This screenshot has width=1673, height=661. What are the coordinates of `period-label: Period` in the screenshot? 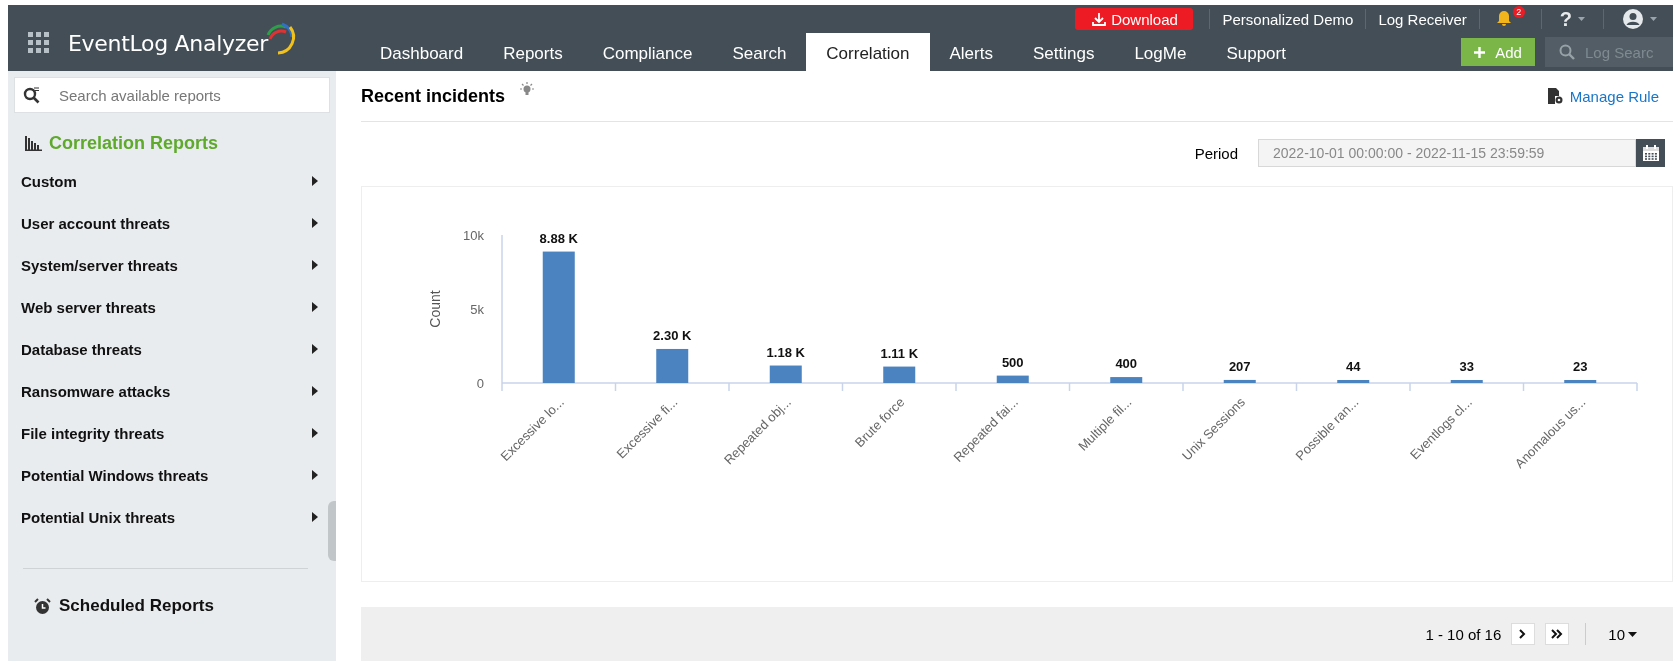 It's located at (1216, 153).